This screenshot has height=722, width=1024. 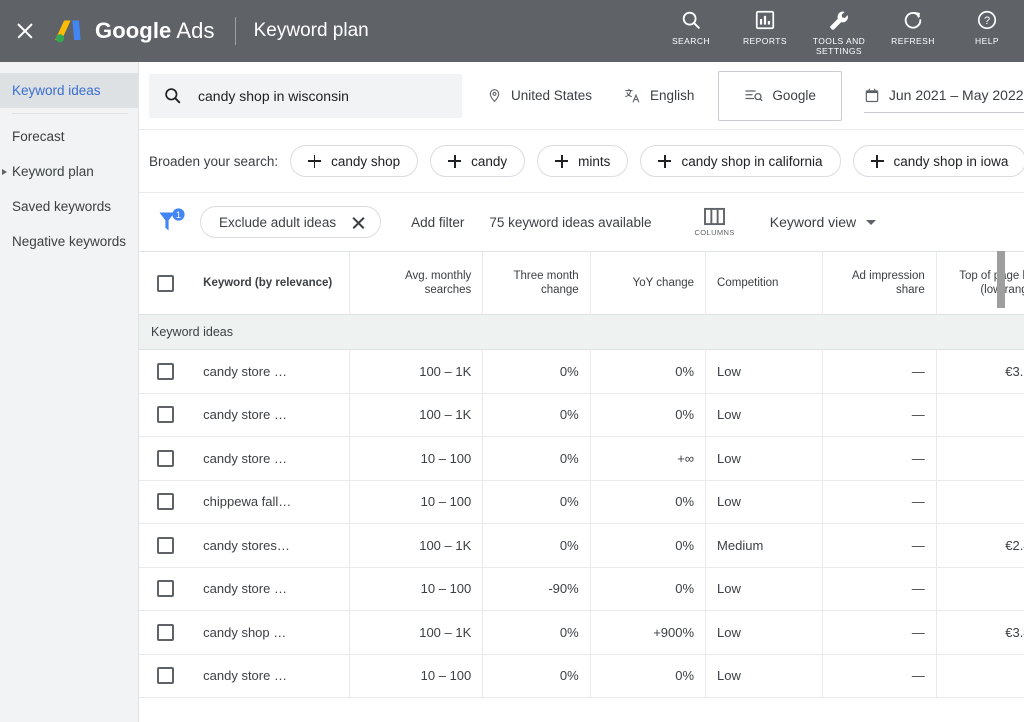 I want to click on chevron-right-icon, so click(x=4, y=171).